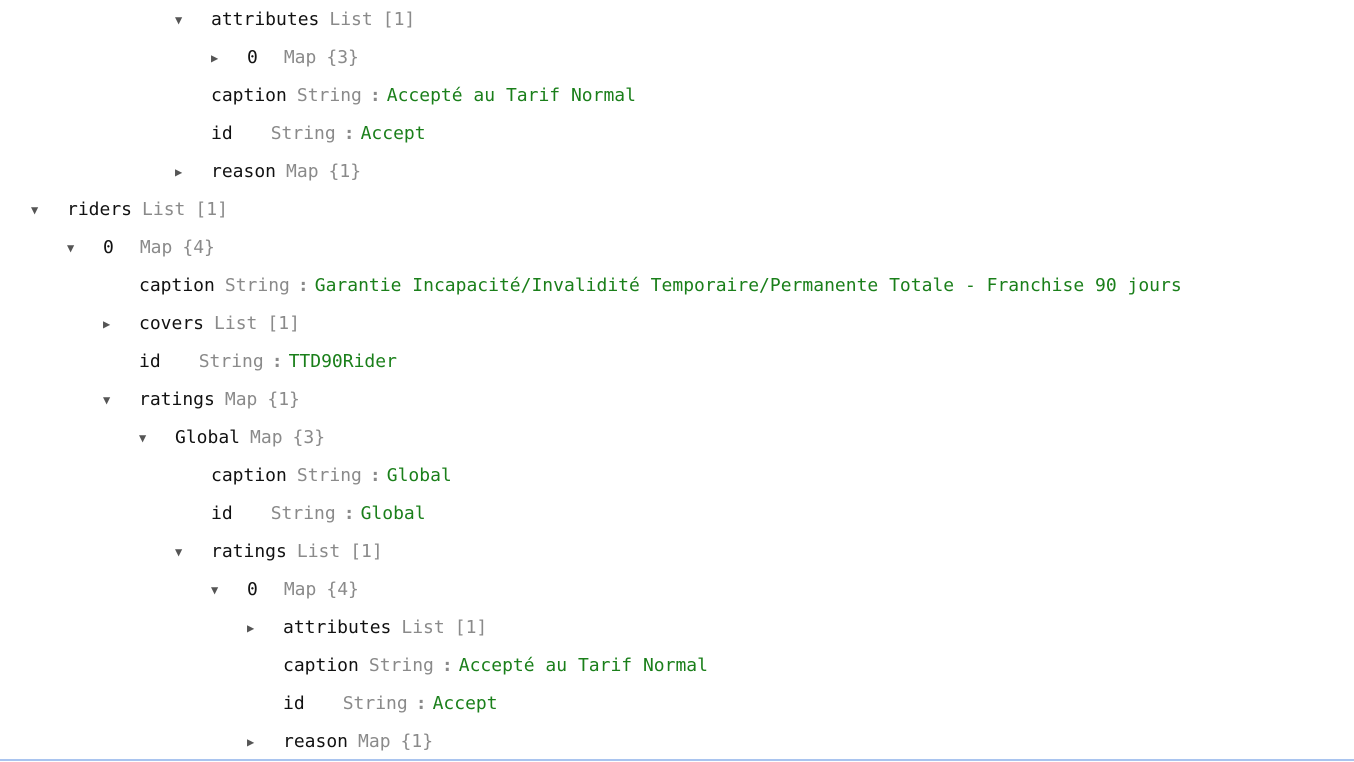 This screenshot has width=1354, height=762. I want to click on tree-row-riders: ▼ riders List [1], so click(129, 210).